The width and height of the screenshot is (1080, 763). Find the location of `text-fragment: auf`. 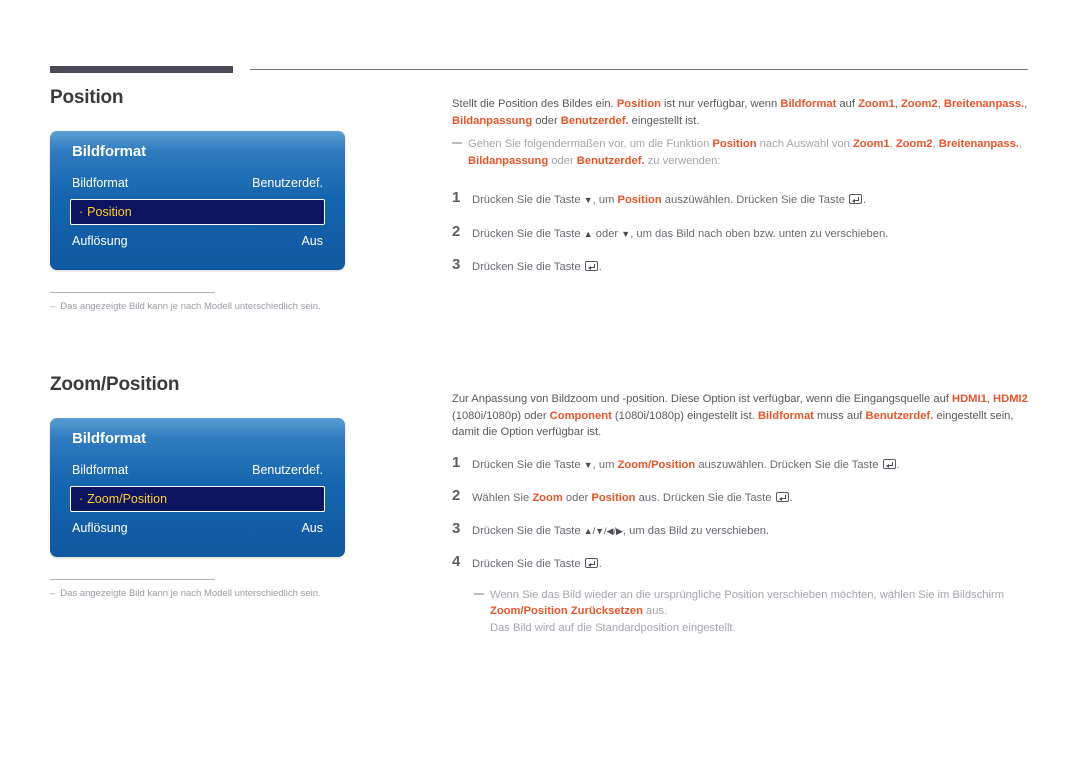

text-fragment: auf is located at coordinates (847, 104).